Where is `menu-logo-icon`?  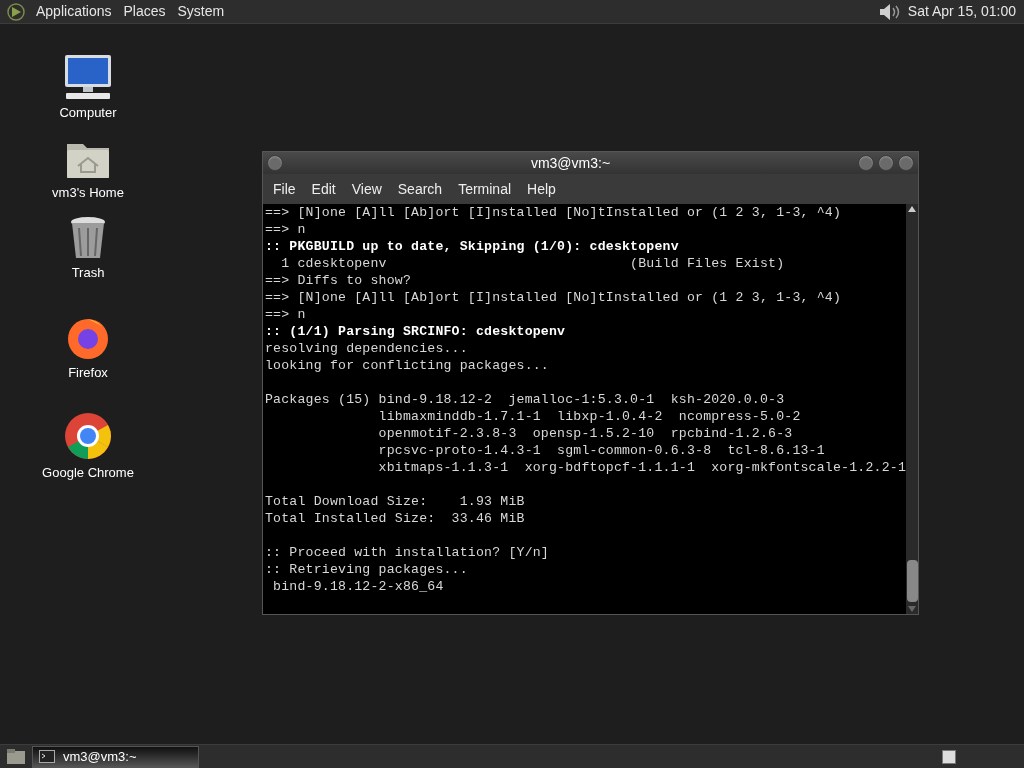 menu-logo-icon is located at coordinates (16, 11).